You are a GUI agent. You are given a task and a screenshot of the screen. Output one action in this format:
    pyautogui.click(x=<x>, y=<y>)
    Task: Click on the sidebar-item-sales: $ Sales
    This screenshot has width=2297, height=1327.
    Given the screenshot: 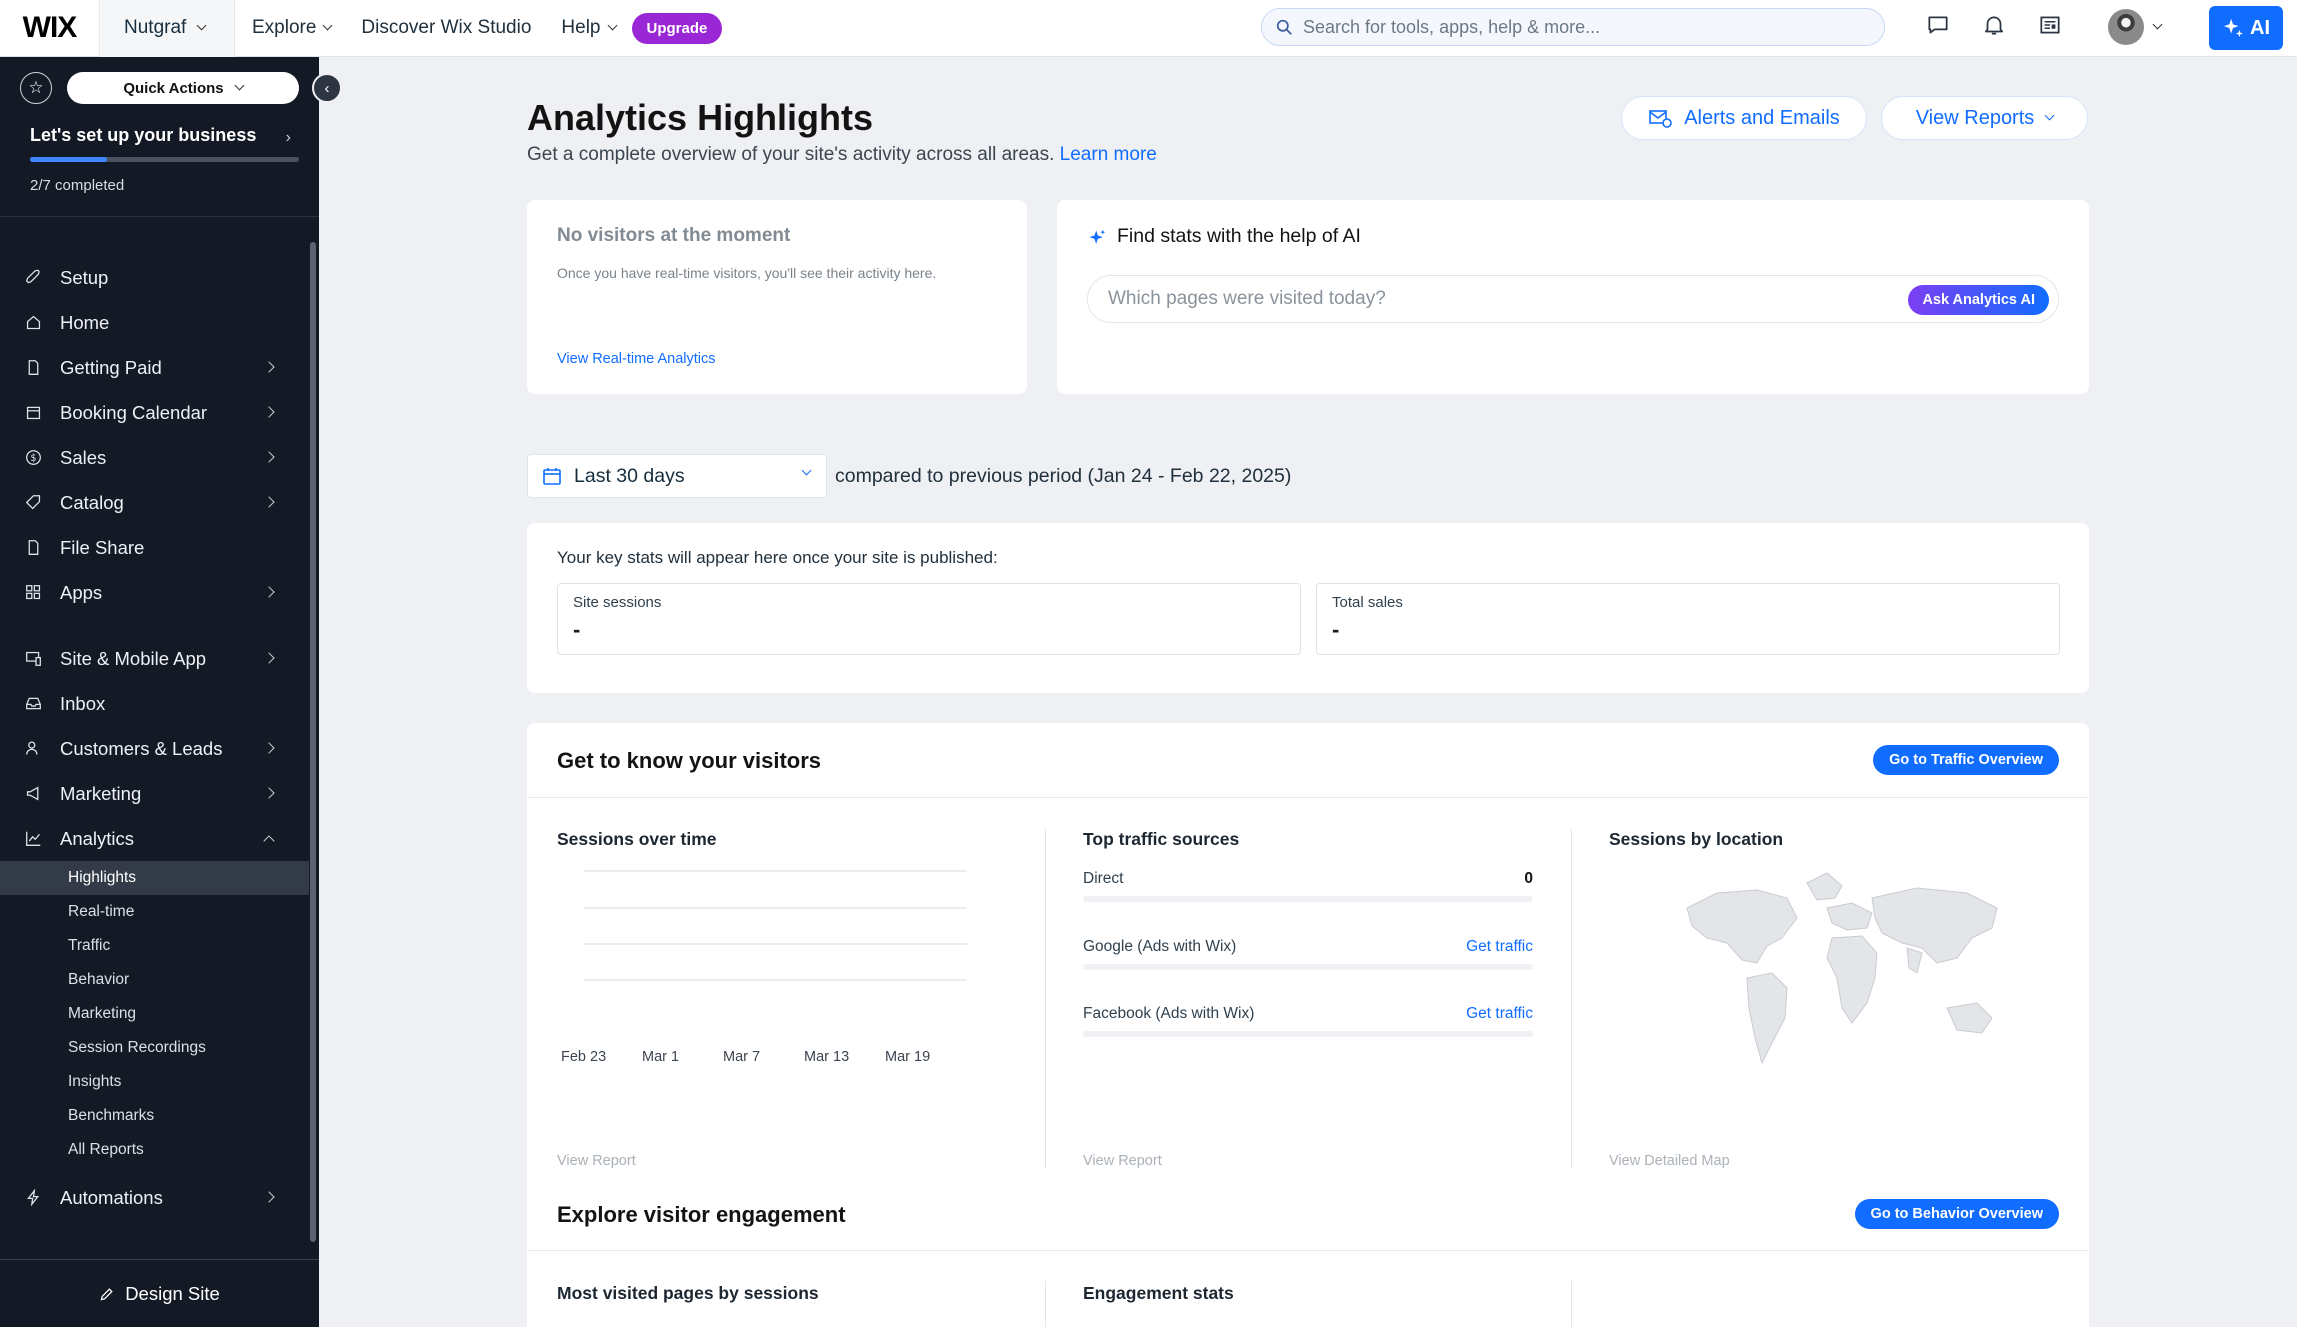 What is the action you would take?
    pyautogui.click(x=154, y=457)
    